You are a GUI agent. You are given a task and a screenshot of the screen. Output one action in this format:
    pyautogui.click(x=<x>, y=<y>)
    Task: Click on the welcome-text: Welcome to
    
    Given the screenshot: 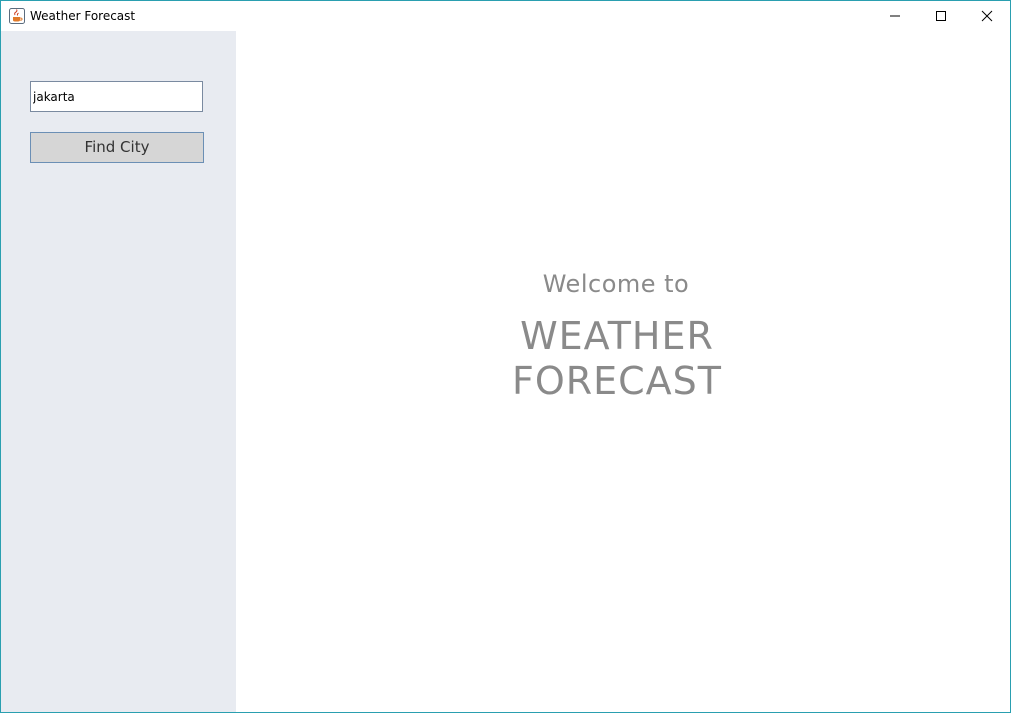 What is the action you would take?
    pyautogui.click(x=616, y=284)
    